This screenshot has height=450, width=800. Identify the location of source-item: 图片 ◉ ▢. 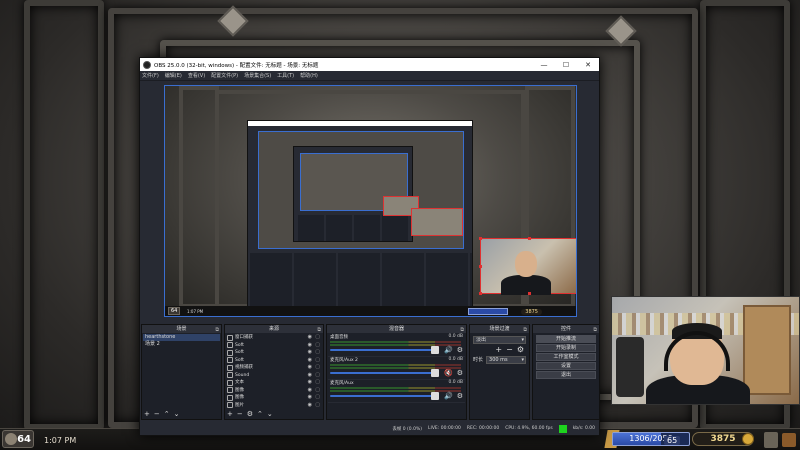
(274, 406).